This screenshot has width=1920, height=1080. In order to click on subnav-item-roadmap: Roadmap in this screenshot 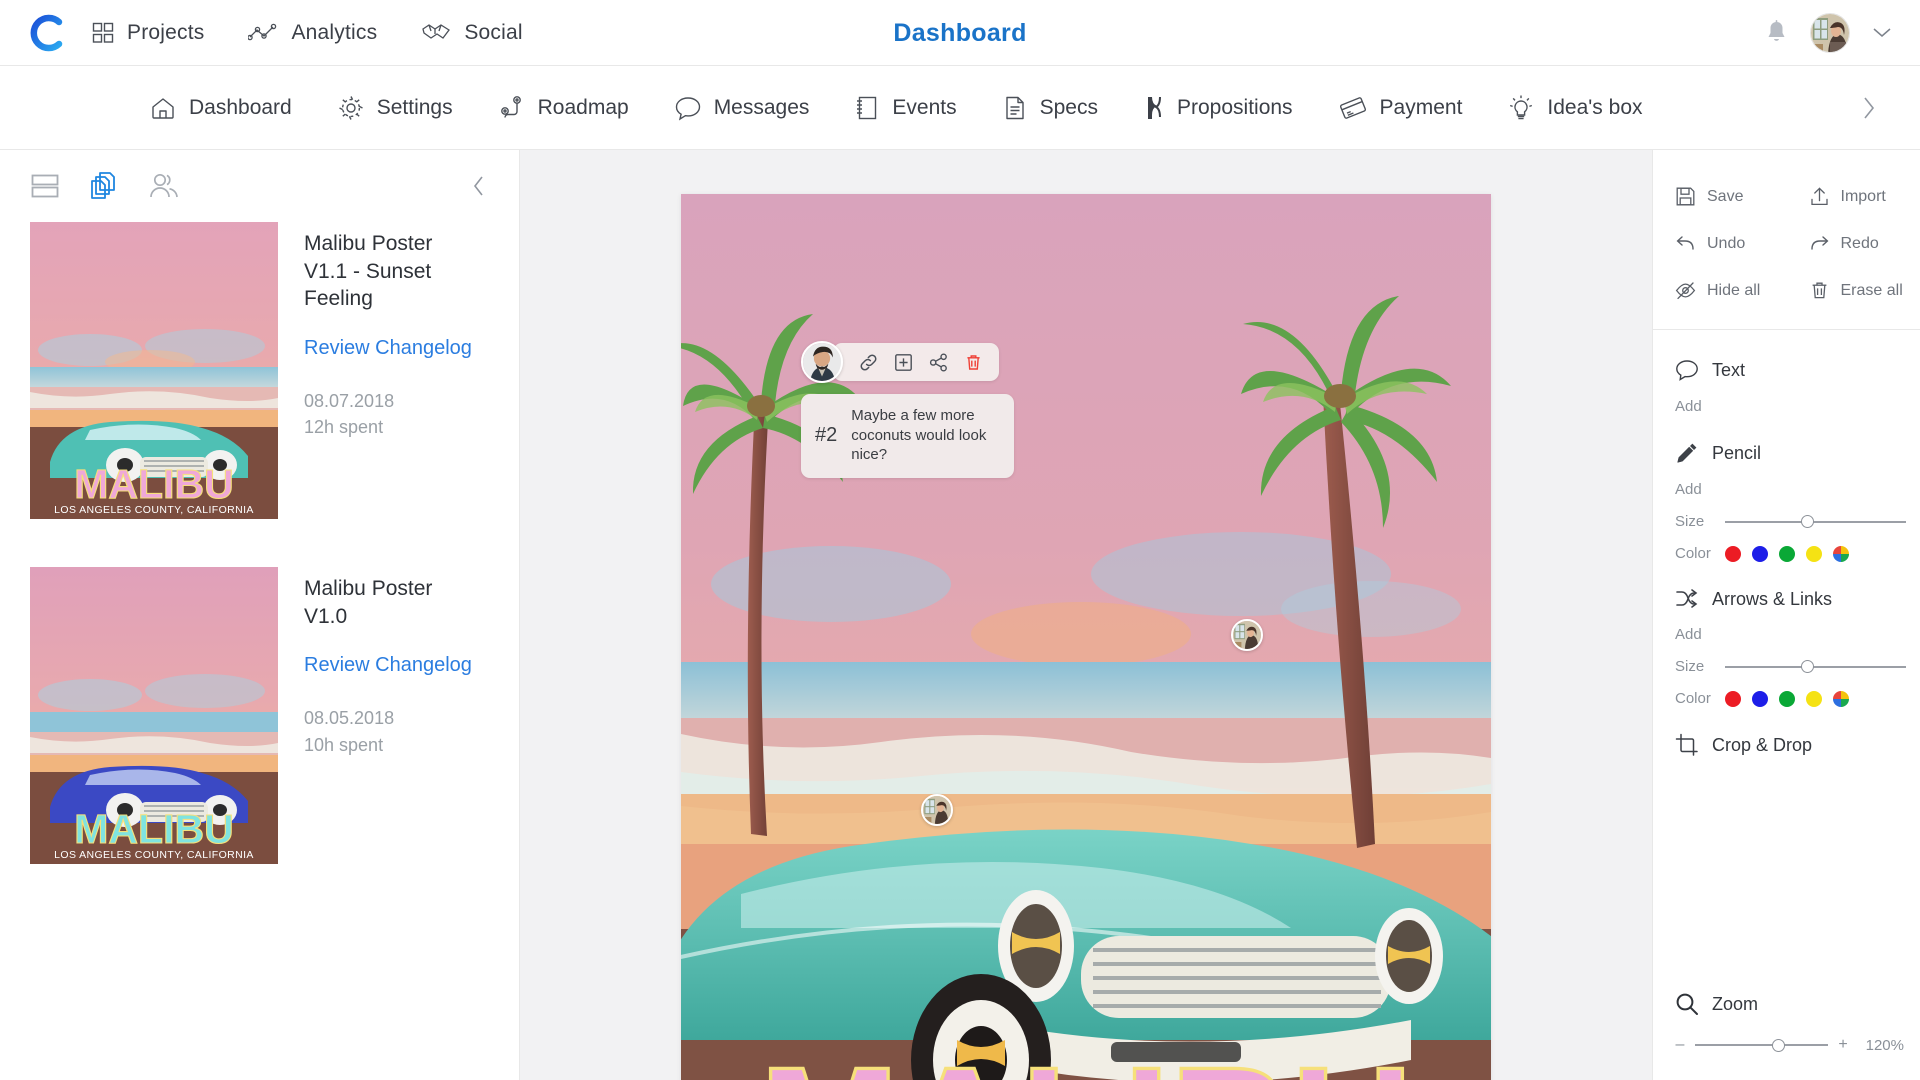, I will do `click(564, 108)`.